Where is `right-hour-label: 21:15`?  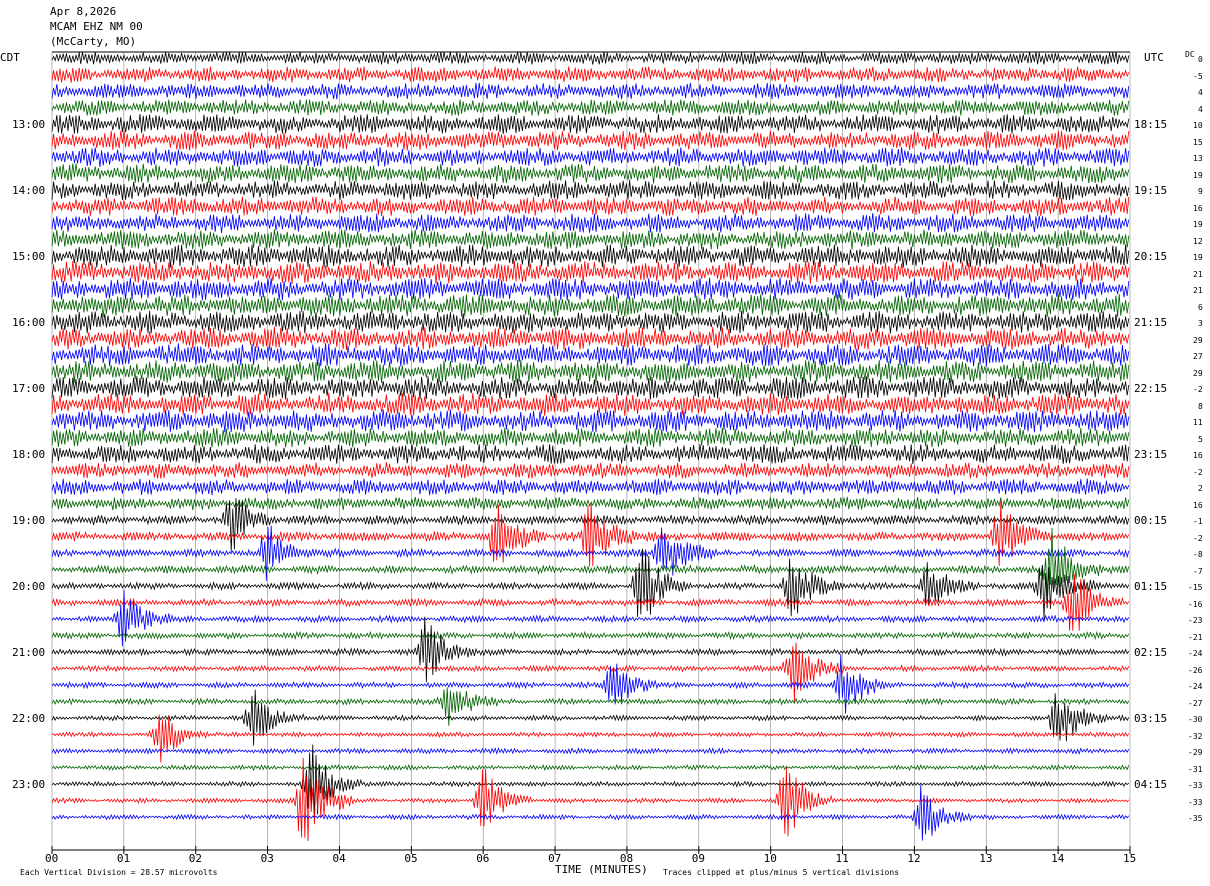 right-hour-label: 21:15 is located at coordinates (1151, 322).